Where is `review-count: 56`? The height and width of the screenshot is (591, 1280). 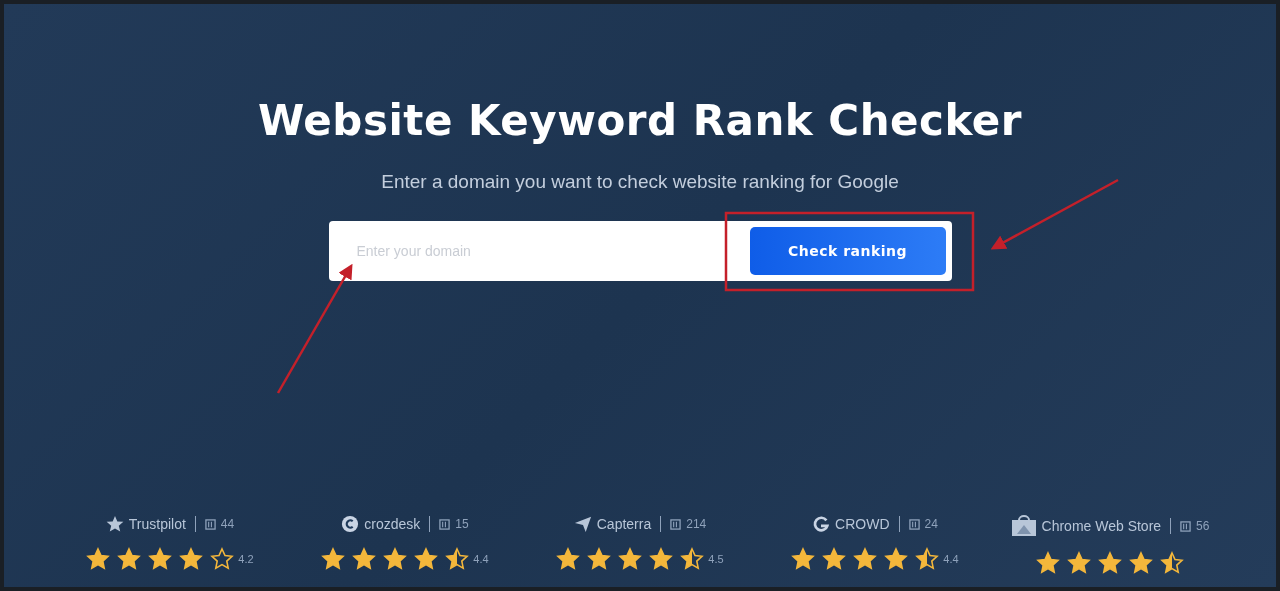 review-count: 56 is located at coordinates (1203, 526).